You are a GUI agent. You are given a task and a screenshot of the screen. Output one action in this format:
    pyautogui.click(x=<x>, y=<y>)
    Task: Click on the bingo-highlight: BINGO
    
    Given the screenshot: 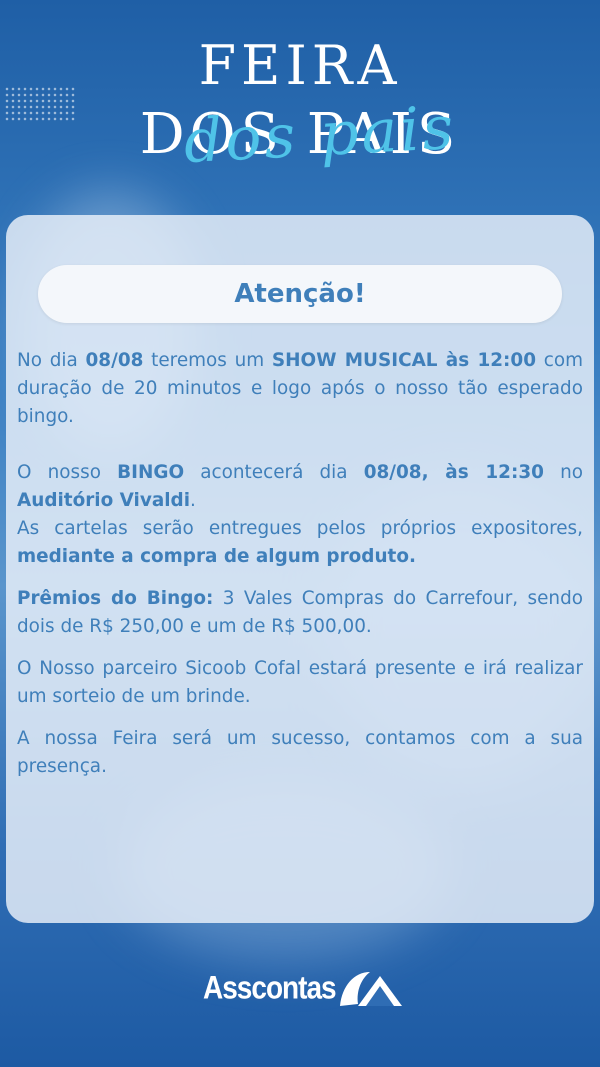 What is the action you would take?
    pyautogui.click(x=151, y=472)
    